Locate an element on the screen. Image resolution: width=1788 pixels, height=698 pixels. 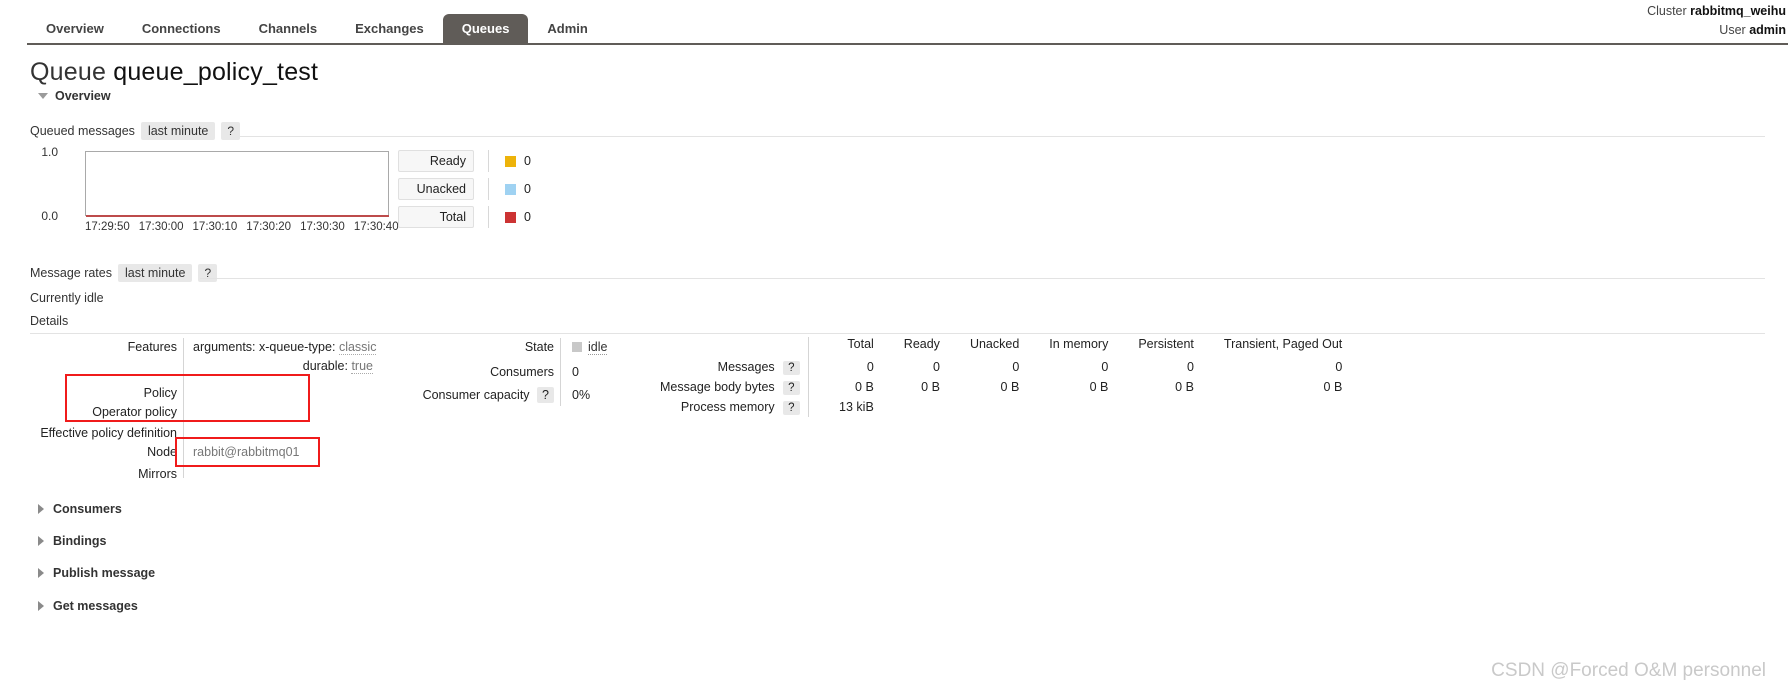
features-durable-value: true is located at coordinates (362, 366).